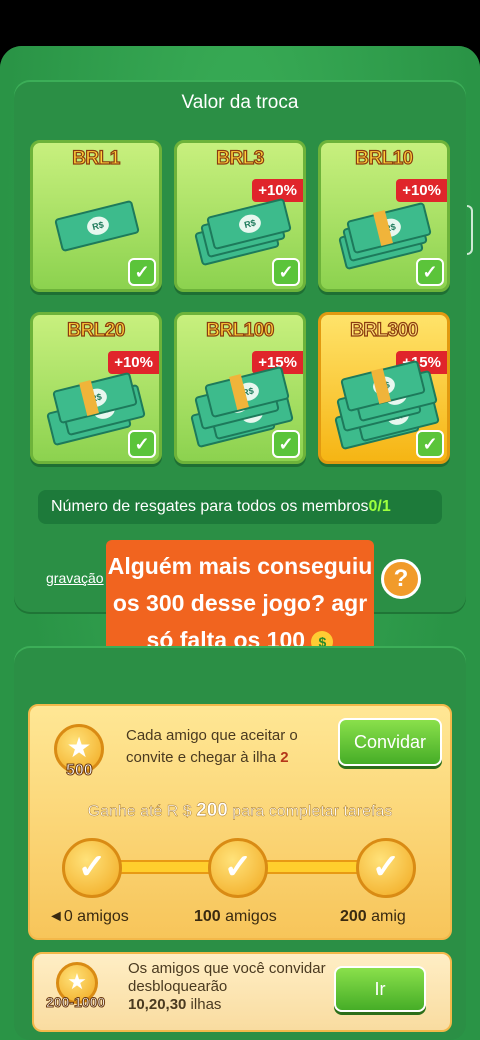 This screenshot has width=480, height=1040. Describe the element at coordinates (210, 506) in the screenshot. I see `redemption-label: Número de resgates para todos os membros` at that location.